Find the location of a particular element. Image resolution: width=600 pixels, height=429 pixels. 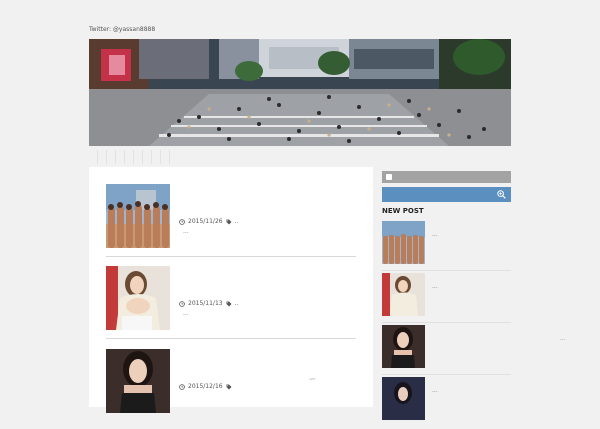

rss-bar is located at coordinates (446, 177).